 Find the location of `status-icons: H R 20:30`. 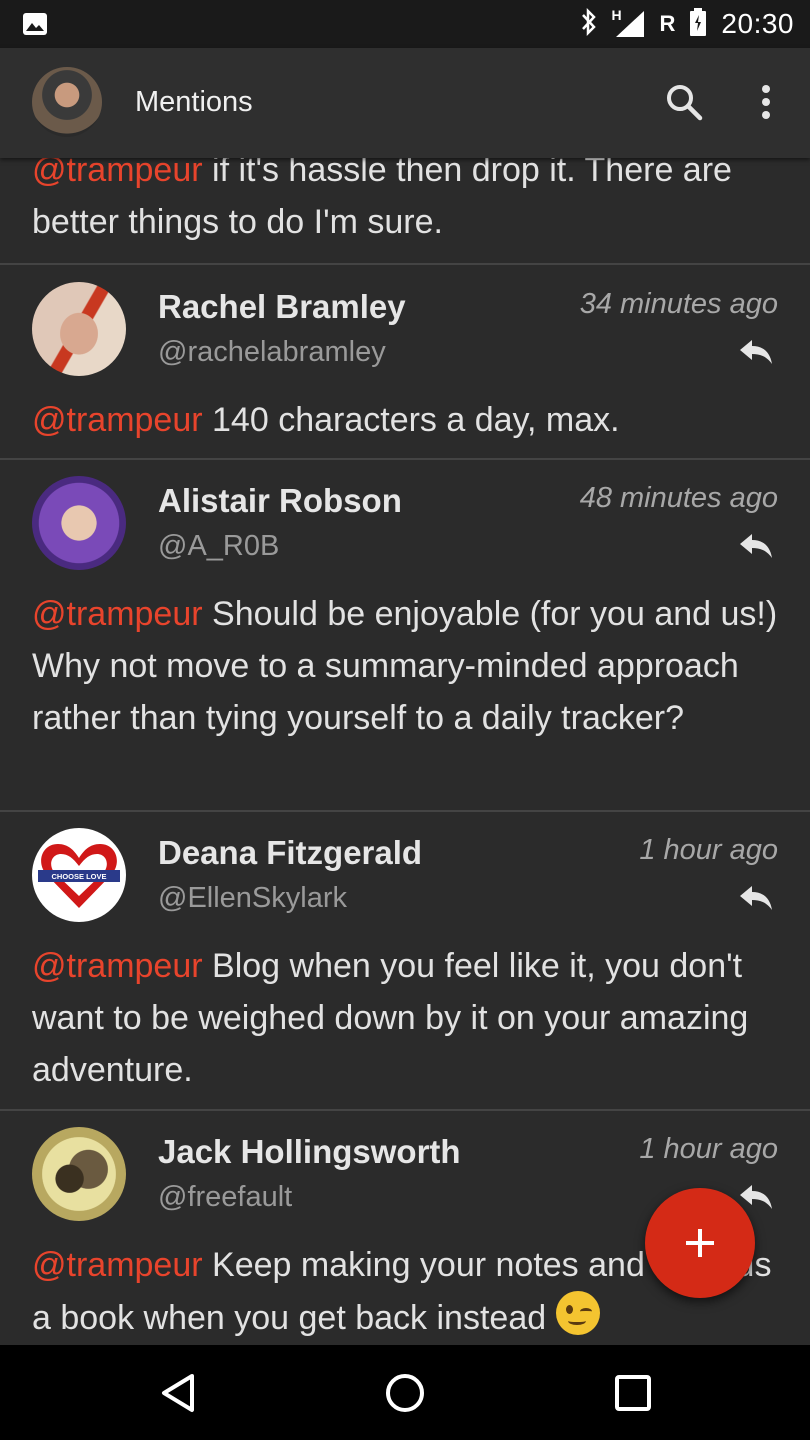

status-icons: H R 20:30 is located at coordinates (687, 24).